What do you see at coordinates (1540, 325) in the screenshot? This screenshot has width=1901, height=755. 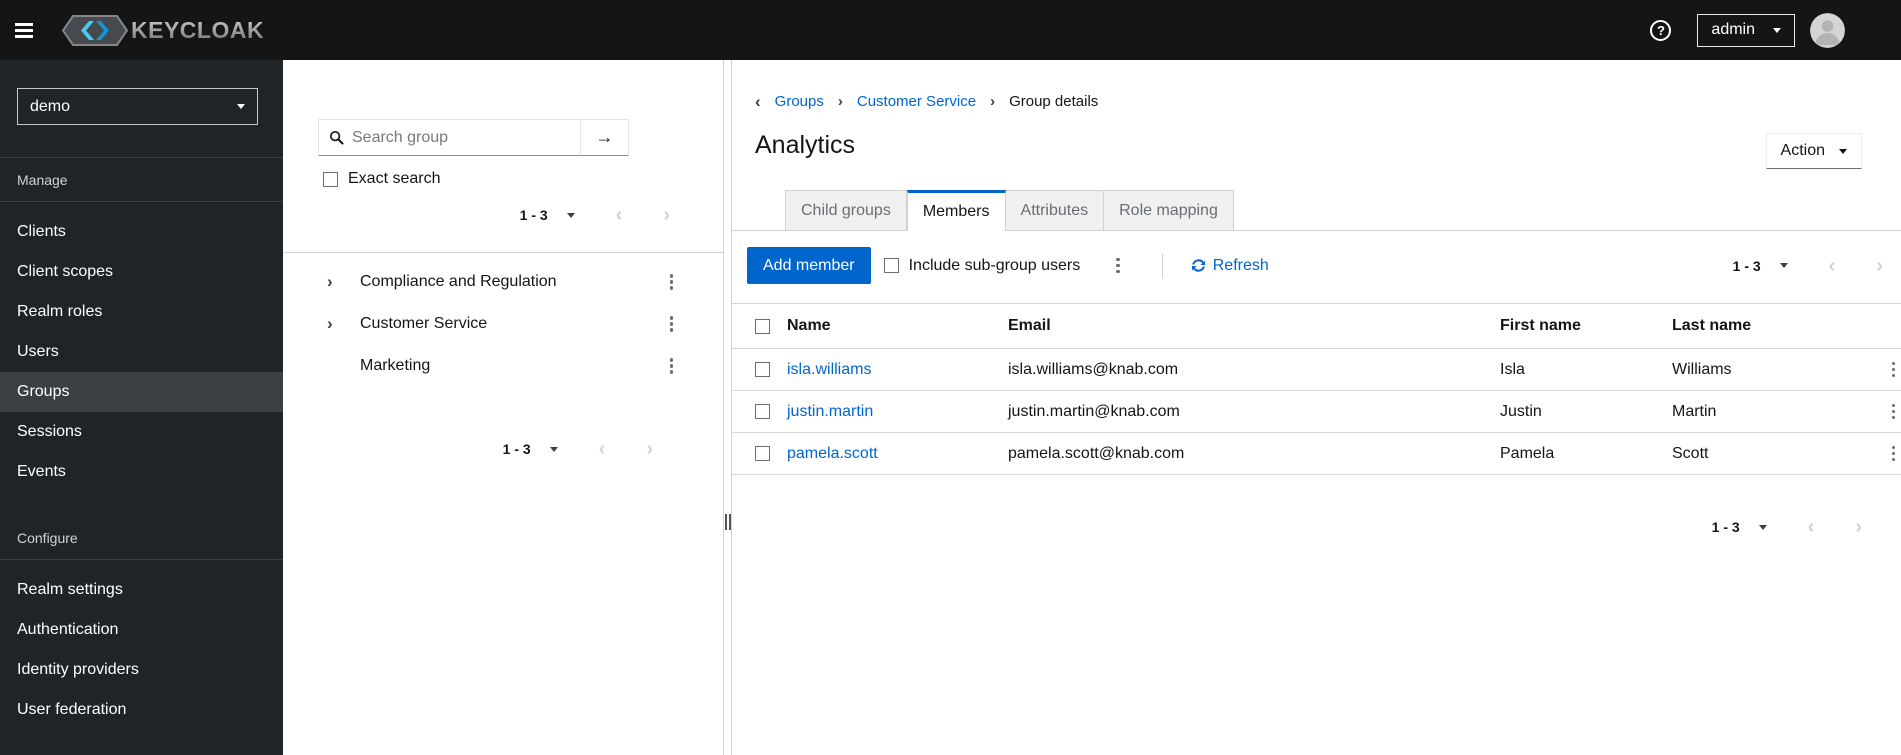 I see `column-header-first-name: First name` at bounding box center [1540, 325].